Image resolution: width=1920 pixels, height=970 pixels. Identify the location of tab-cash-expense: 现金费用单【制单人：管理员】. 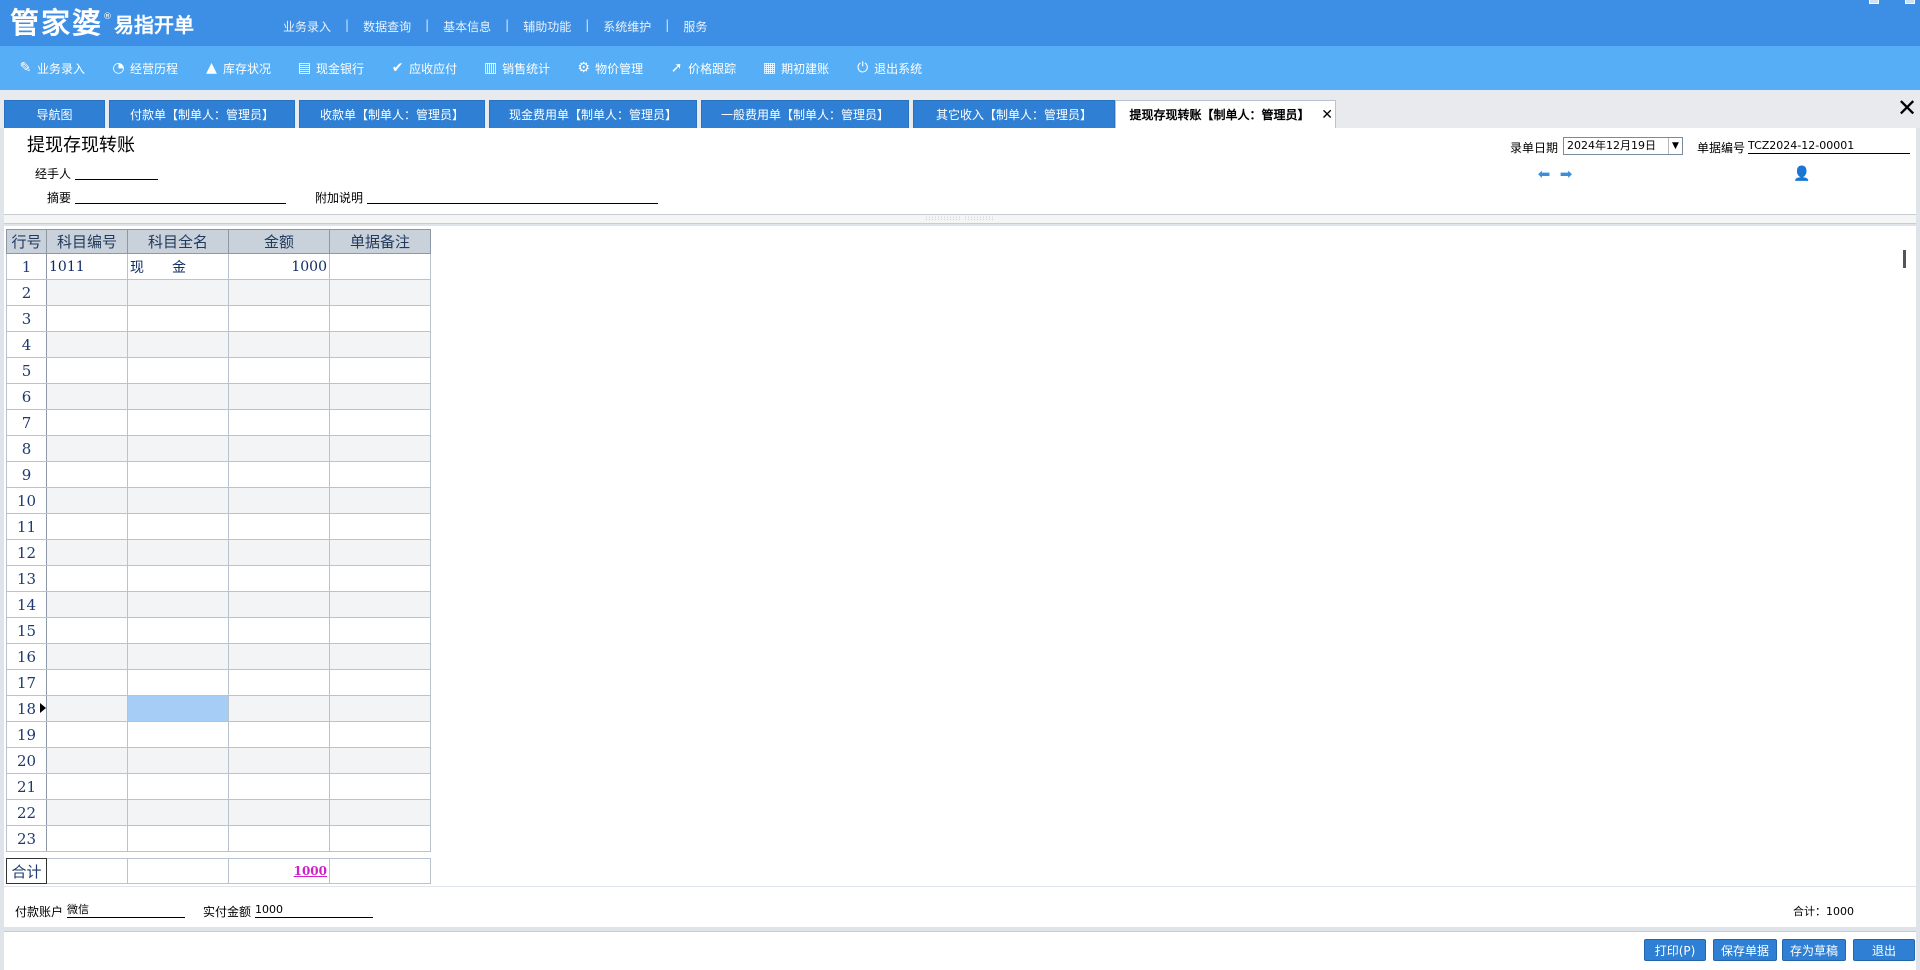
(593, 114).